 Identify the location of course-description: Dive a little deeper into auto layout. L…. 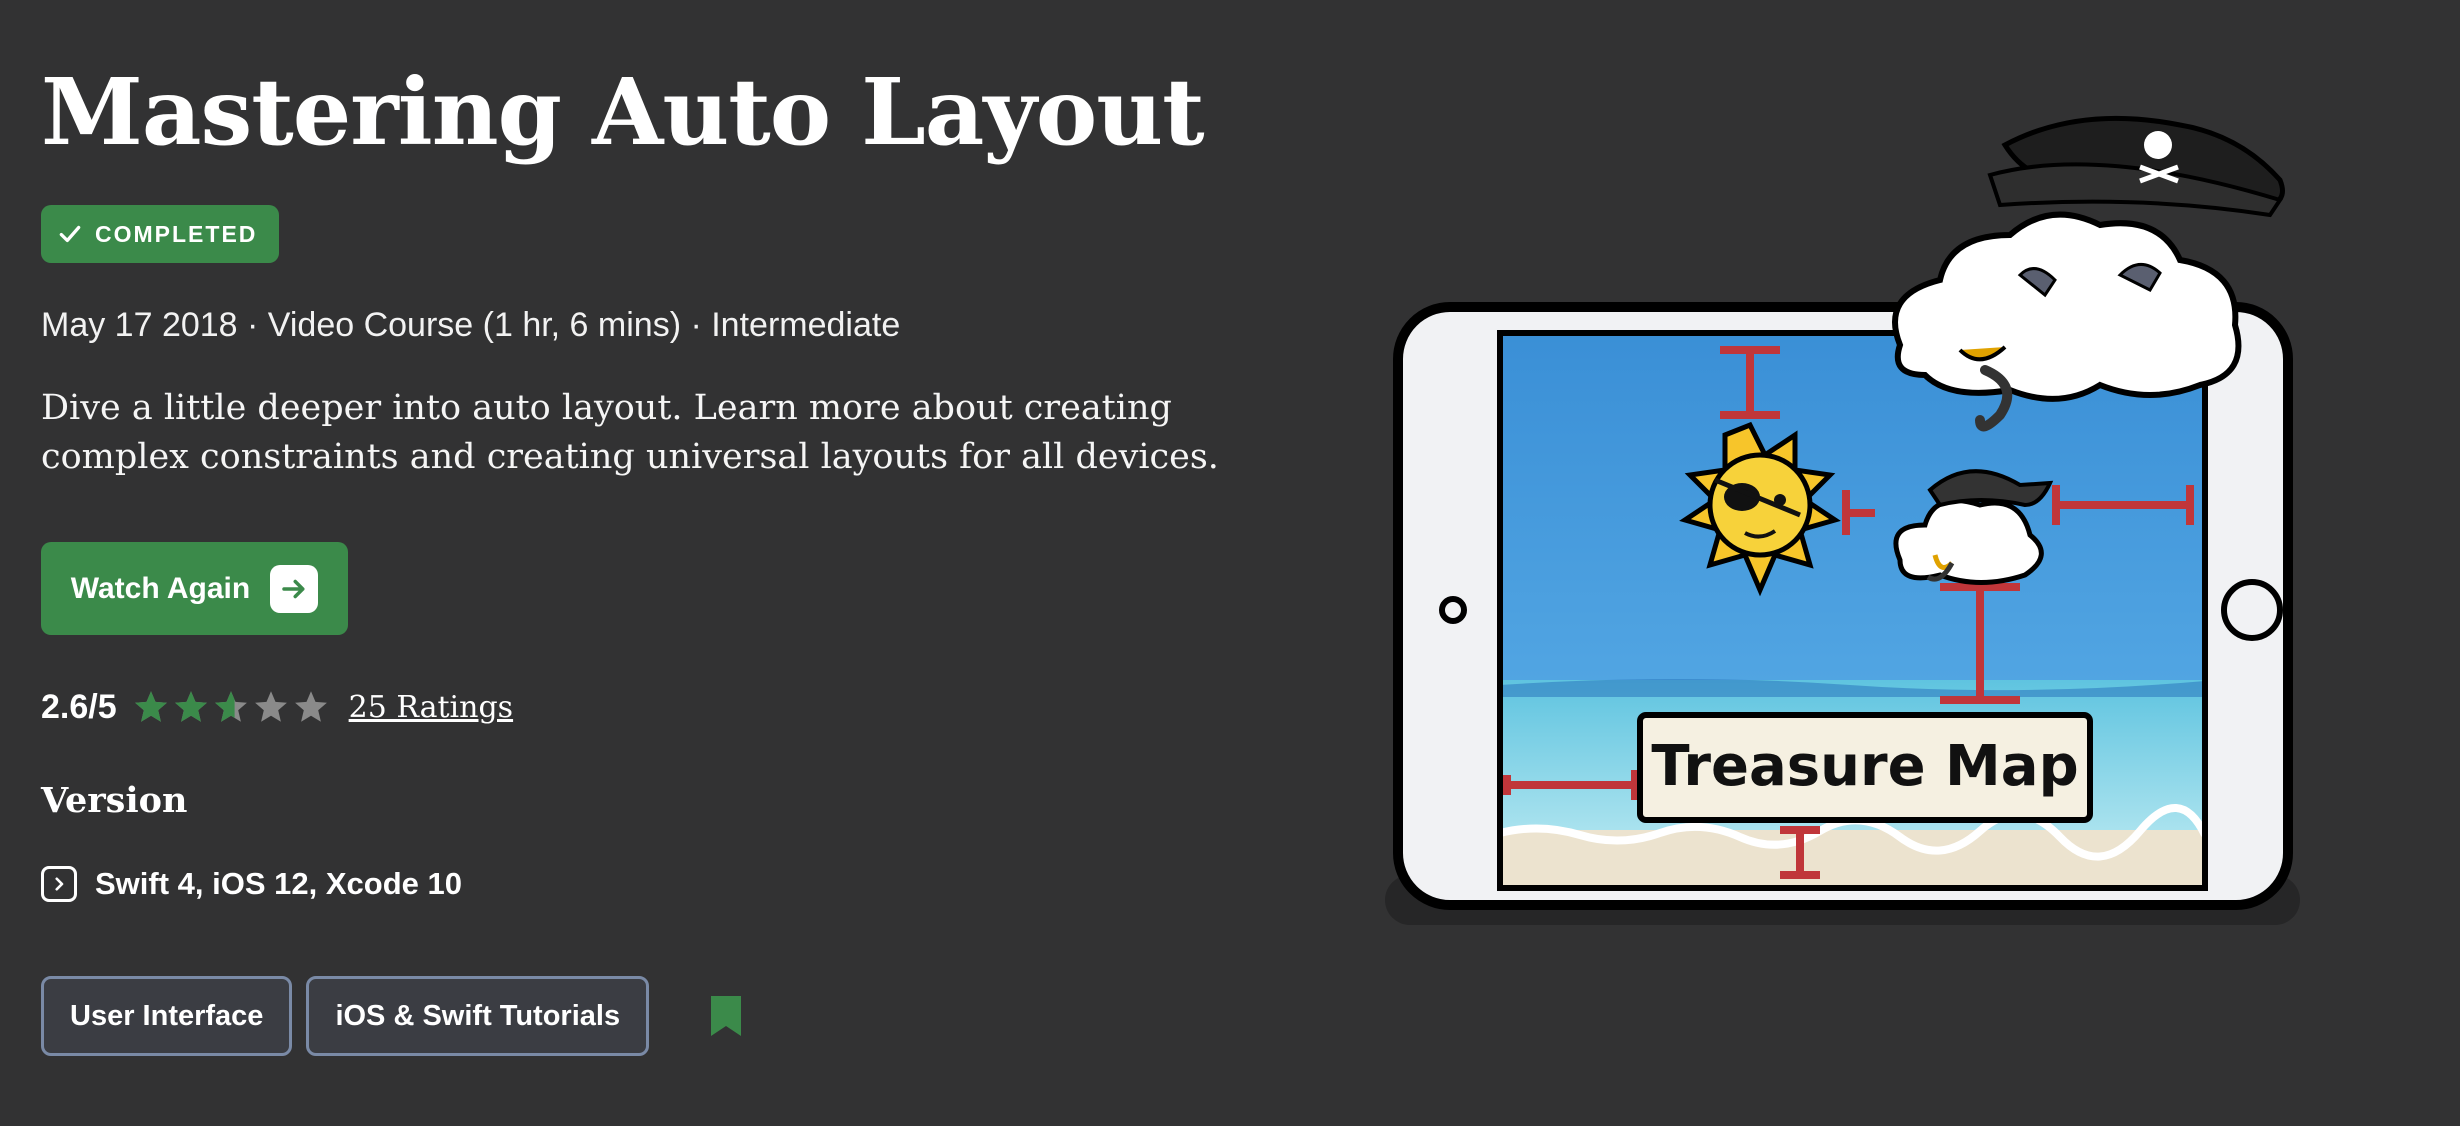
(630, 432).